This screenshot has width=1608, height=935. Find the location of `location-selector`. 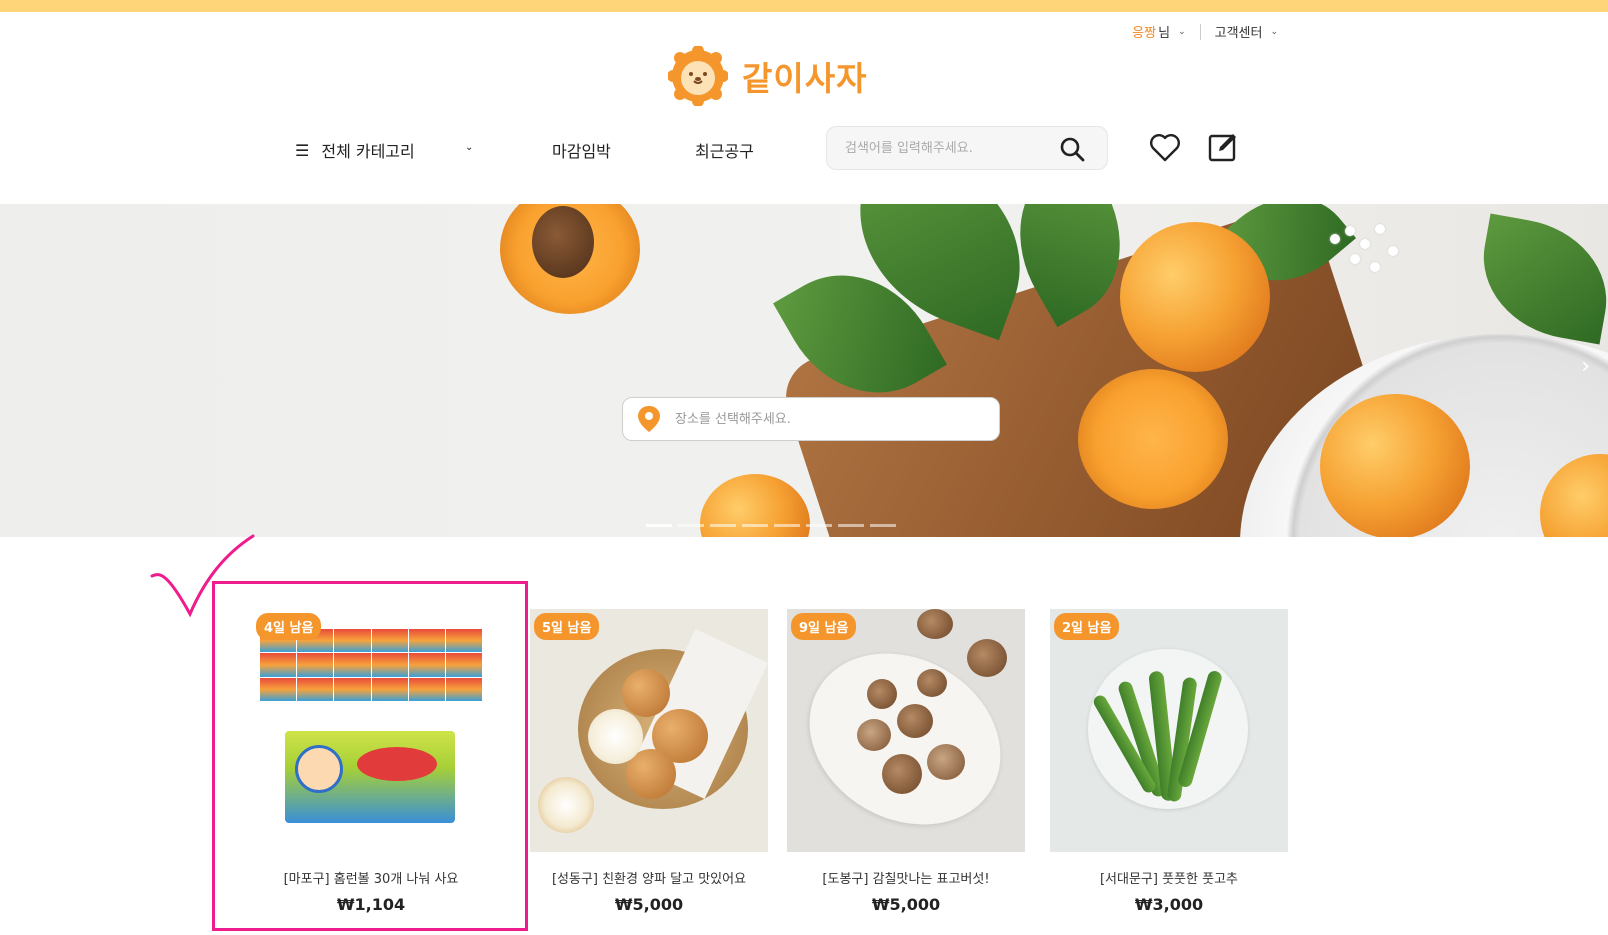

location-selector is located at coordinates (811, 419).